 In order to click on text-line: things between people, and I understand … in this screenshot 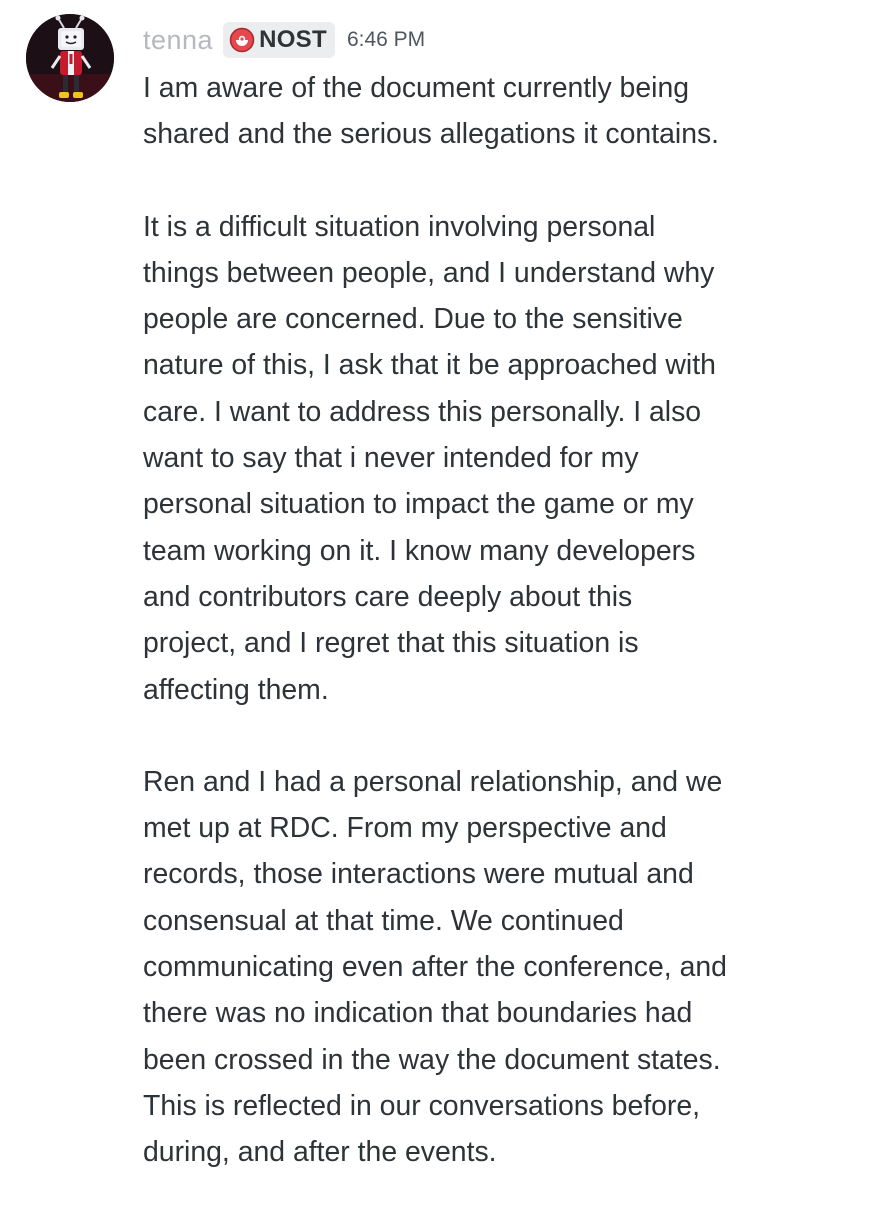, I will do `click(429, 272)`.